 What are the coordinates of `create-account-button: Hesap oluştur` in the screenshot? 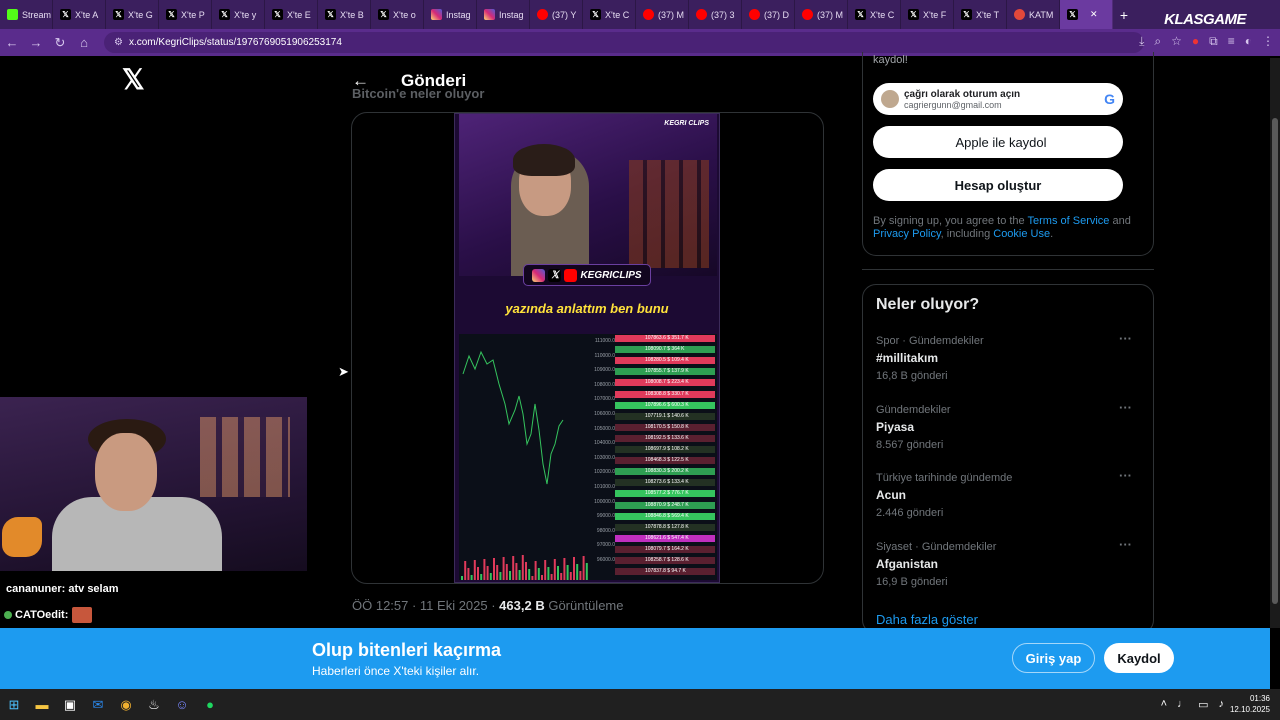 It's located at (998, 185).